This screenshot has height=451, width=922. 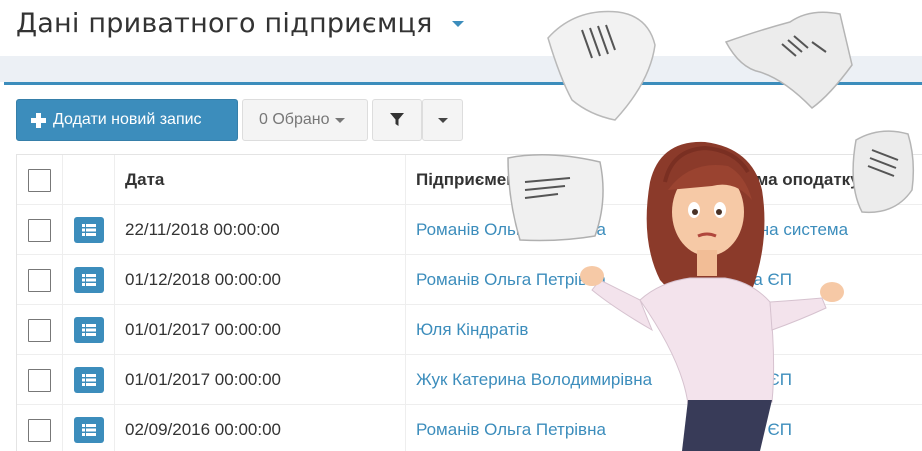 I want to click on chevron-down-icon, so click(x=458, y=24).